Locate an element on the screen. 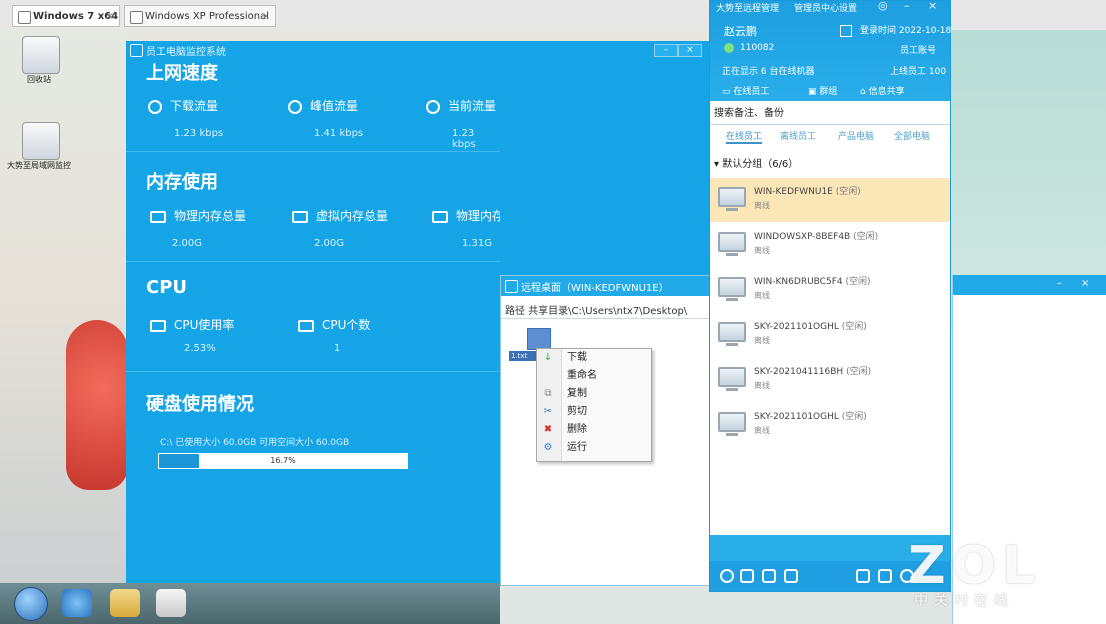  action-online-staff: ▭ 在线员工 is located at coordinates (745, 90).